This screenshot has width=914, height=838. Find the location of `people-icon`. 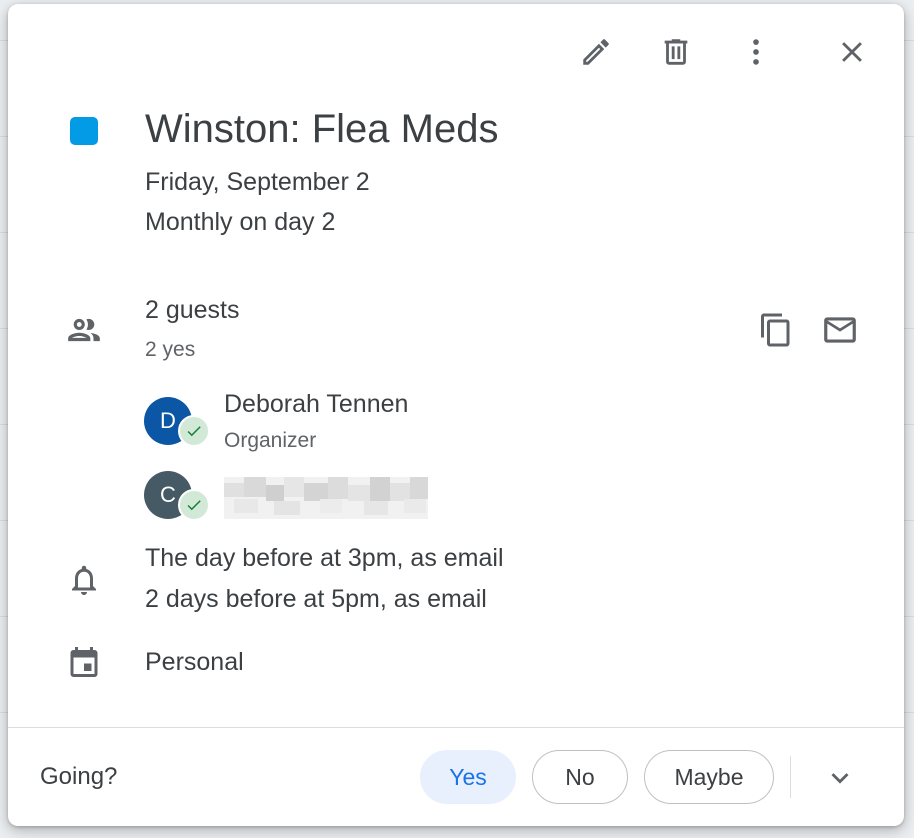

people-icon is located at coordinates (84, 330).